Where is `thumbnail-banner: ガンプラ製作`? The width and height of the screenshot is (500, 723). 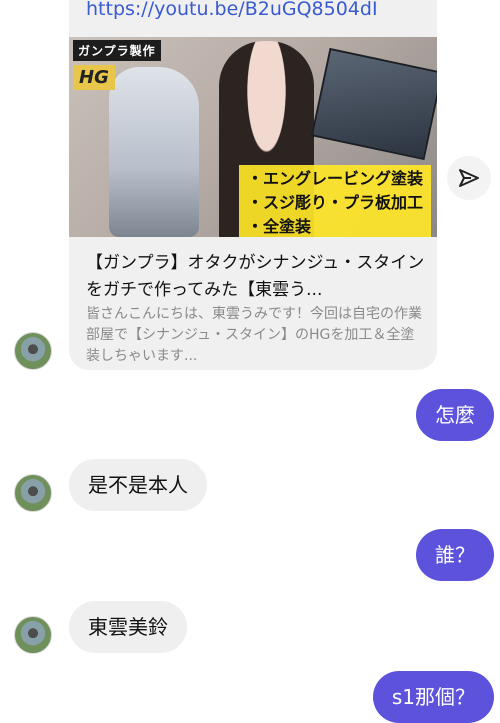 thumbnail-banner: ガンプラ製作 is located at coordinates (117, 50).